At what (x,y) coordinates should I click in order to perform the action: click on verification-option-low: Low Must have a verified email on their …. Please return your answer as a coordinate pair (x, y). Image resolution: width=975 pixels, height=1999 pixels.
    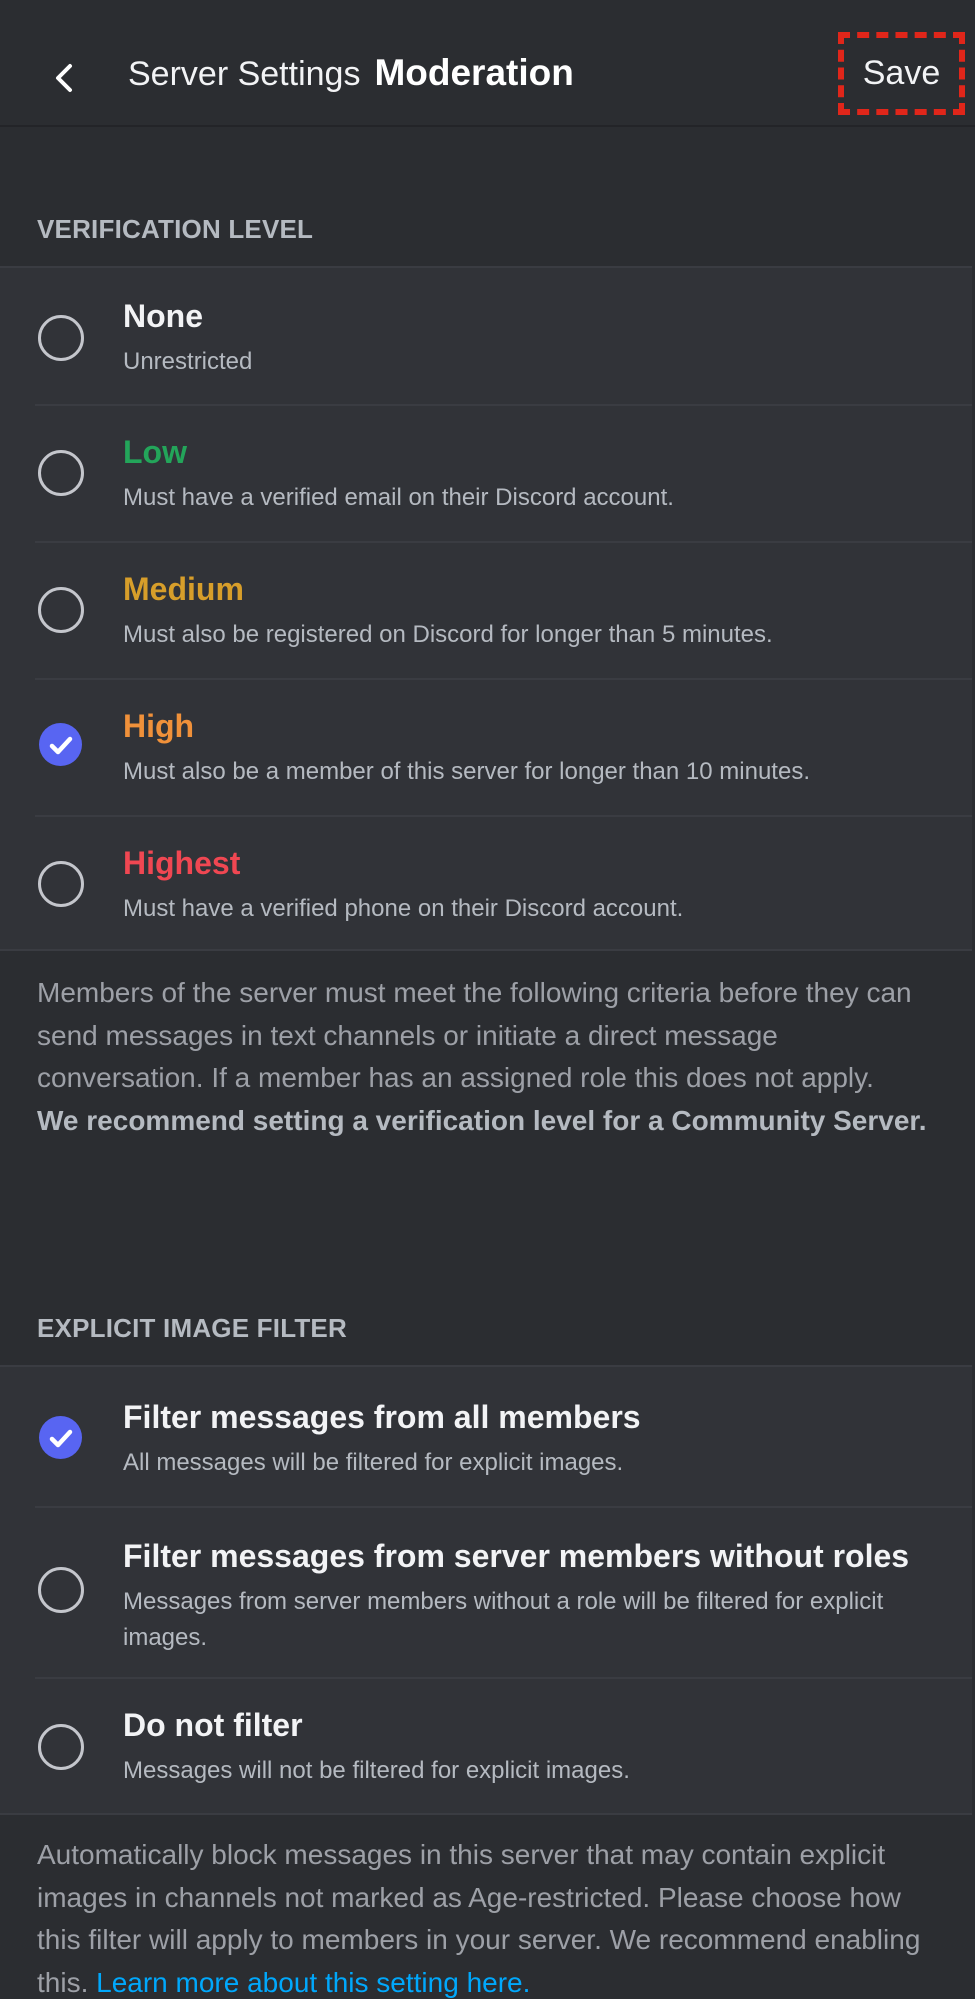
    Looking at the image, I should click on (487, 472).